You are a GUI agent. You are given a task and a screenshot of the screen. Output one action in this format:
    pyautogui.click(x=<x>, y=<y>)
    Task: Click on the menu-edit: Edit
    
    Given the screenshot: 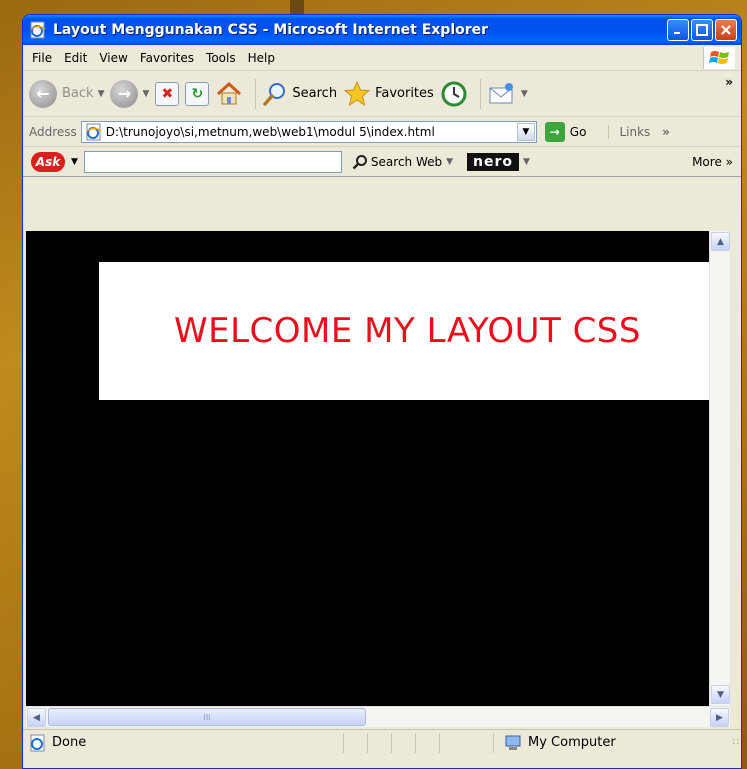 What is the action you would take?
    pyautogui.click(x=75, y=58)
    